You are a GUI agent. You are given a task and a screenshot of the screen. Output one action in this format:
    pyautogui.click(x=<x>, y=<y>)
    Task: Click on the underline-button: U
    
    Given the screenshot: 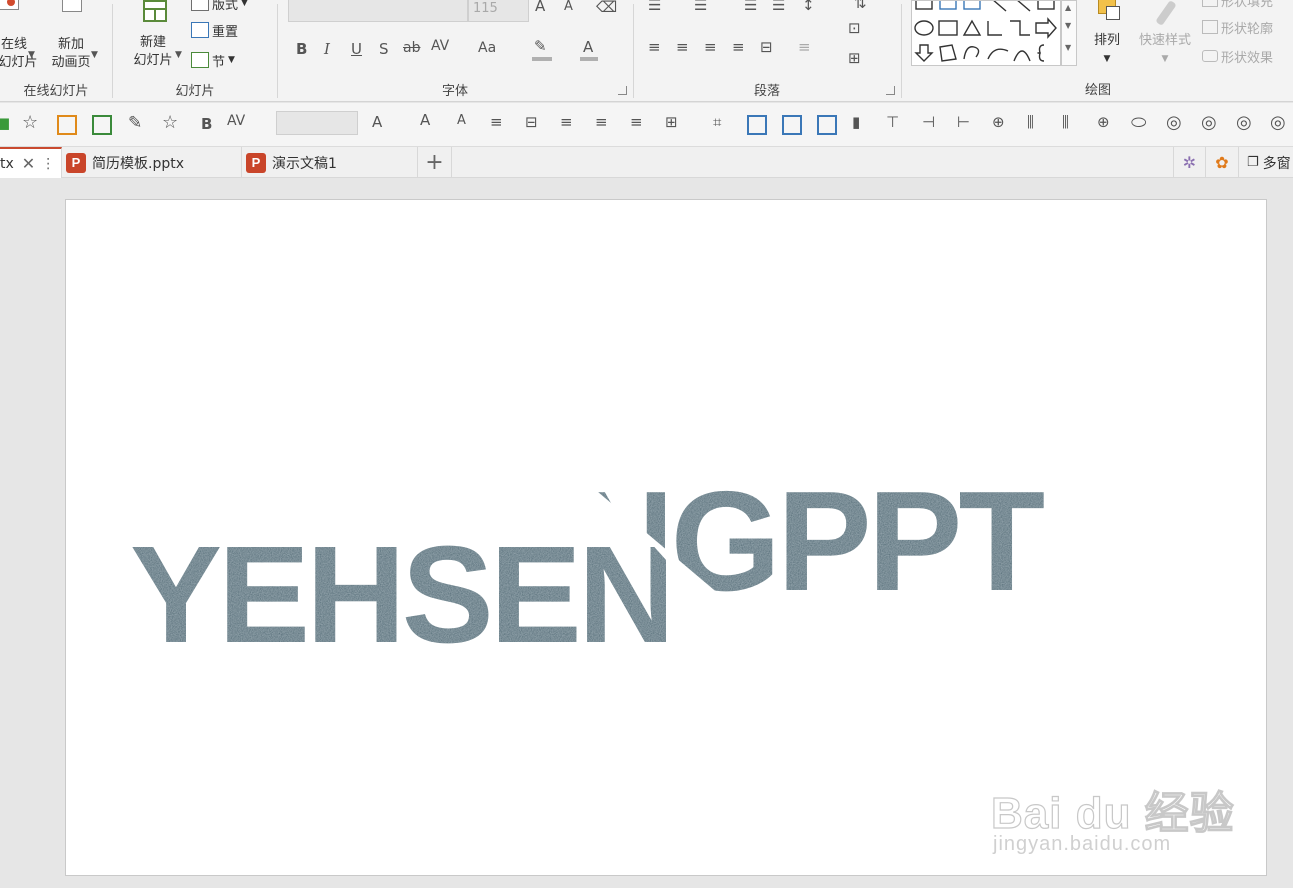 What is the action you would take?
    pyautogui.click(x=356, y=49)
    